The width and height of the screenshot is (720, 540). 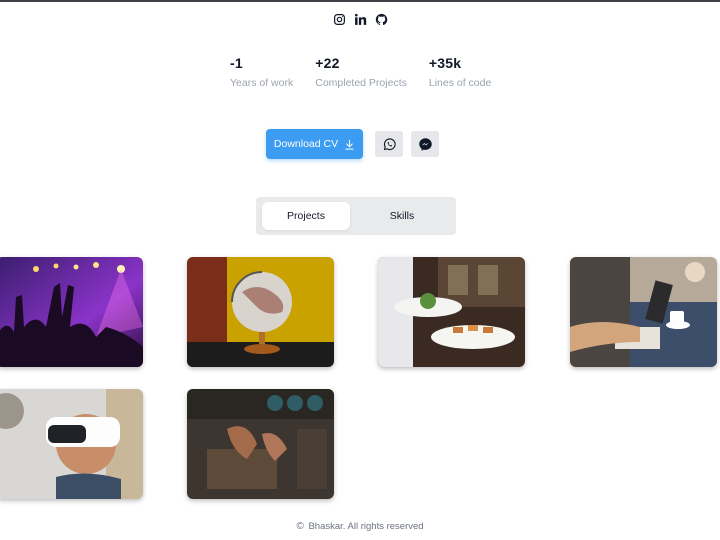 I want to click on whatsapp-button, so click(x=389, y=144).